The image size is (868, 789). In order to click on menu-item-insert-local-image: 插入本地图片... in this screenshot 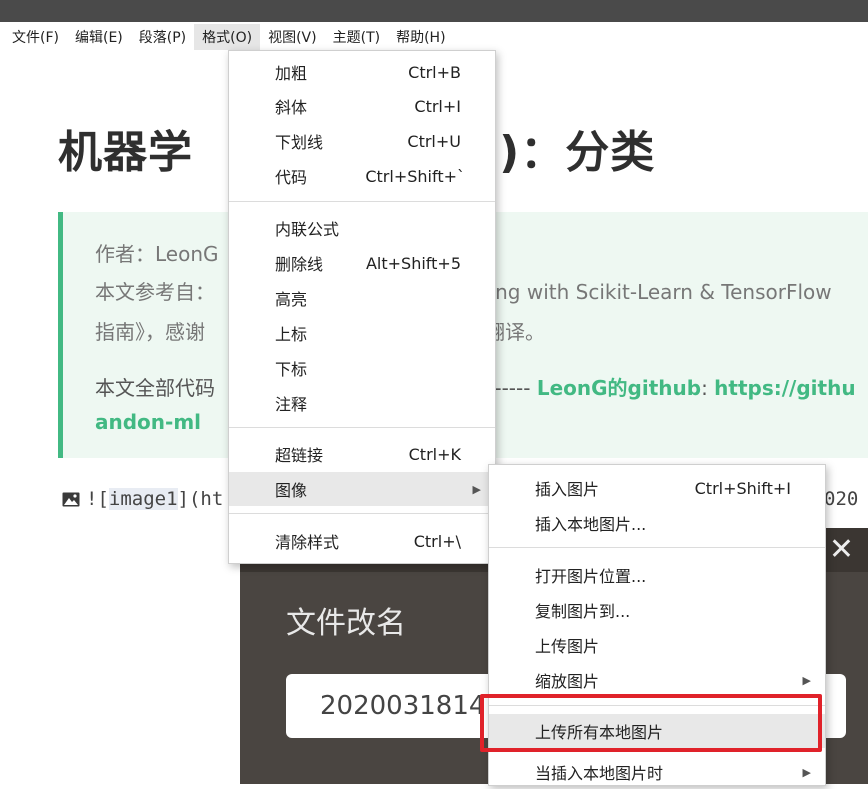, I will do `click(657, 523)`.